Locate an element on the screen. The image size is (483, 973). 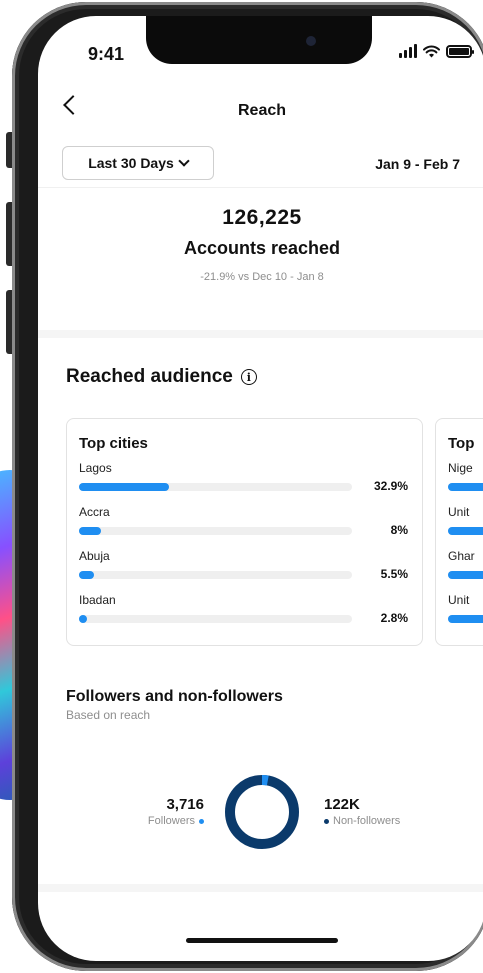
city-row: Ibadan 2.8% is located at coordinates (243, 613).